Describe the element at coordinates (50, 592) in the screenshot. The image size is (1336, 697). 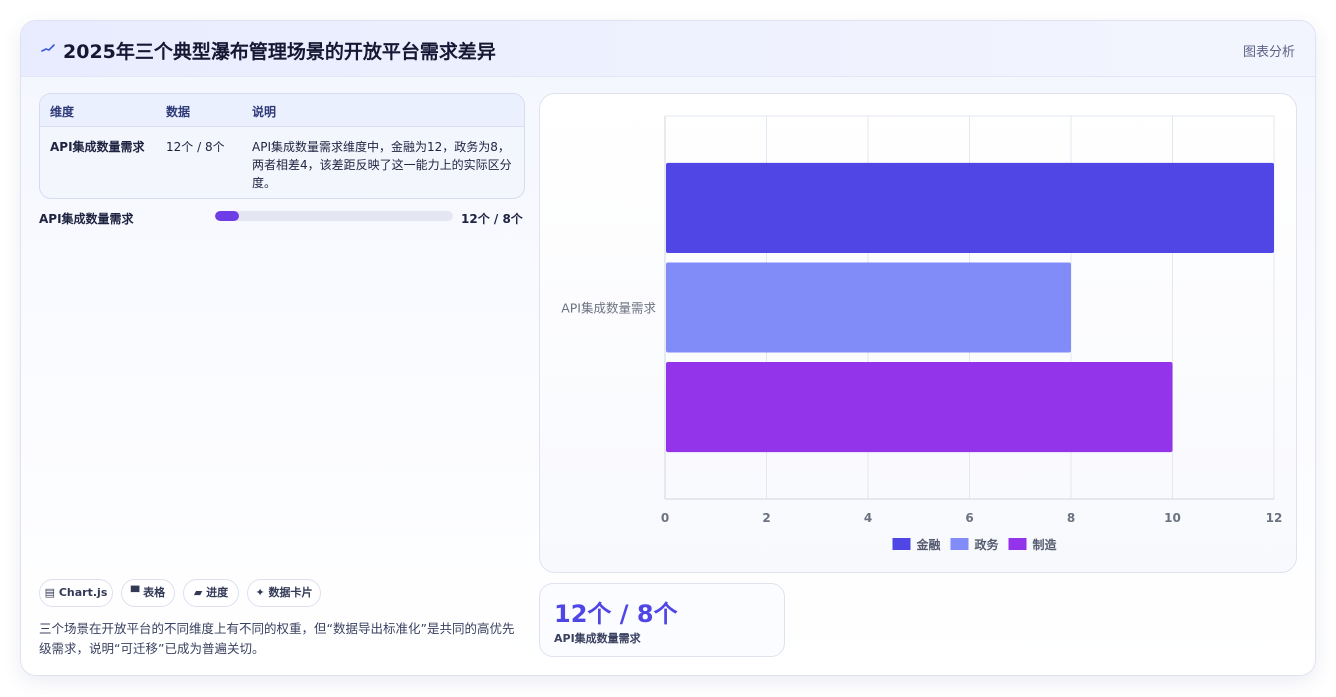
I see `chart-icon: ▤` at that location.